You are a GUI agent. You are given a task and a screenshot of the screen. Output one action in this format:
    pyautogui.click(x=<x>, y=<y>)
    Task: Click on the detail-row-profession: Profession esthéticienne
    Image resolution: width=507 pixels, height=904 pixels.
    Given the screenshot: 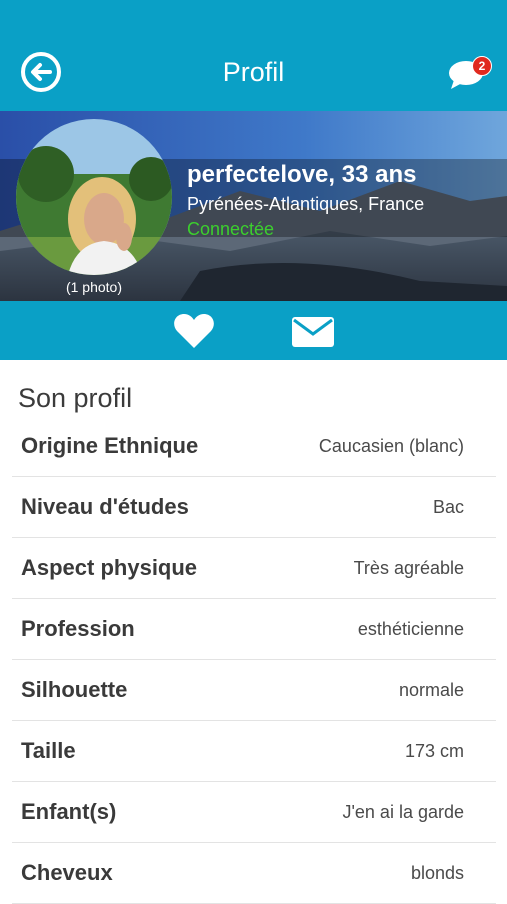 What is the action you would take?
    pyautogui.click(x=254, y=629)
    